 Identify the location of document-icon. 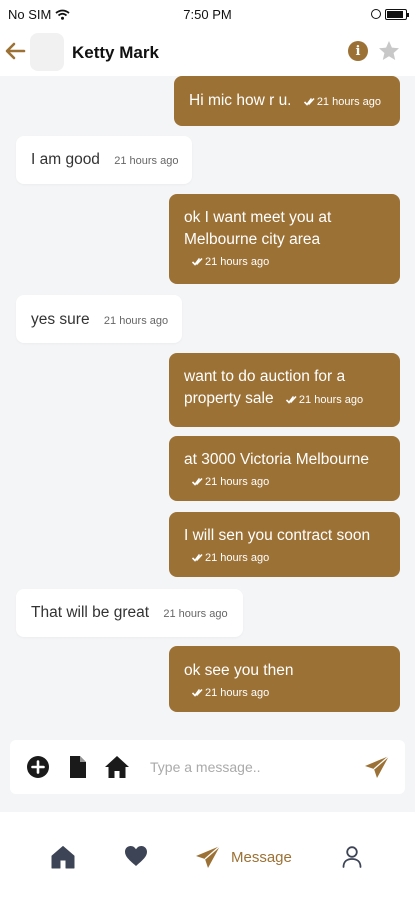
(78, 767).